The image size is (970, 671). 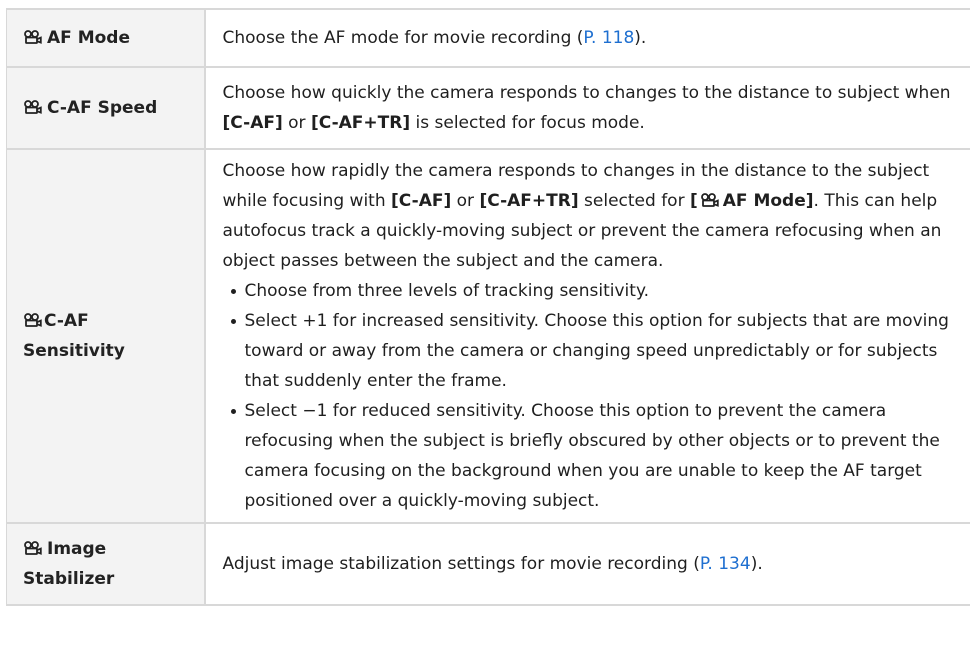 I want to click on setting-name: C-AF Speed, so click(x=106, y=108).